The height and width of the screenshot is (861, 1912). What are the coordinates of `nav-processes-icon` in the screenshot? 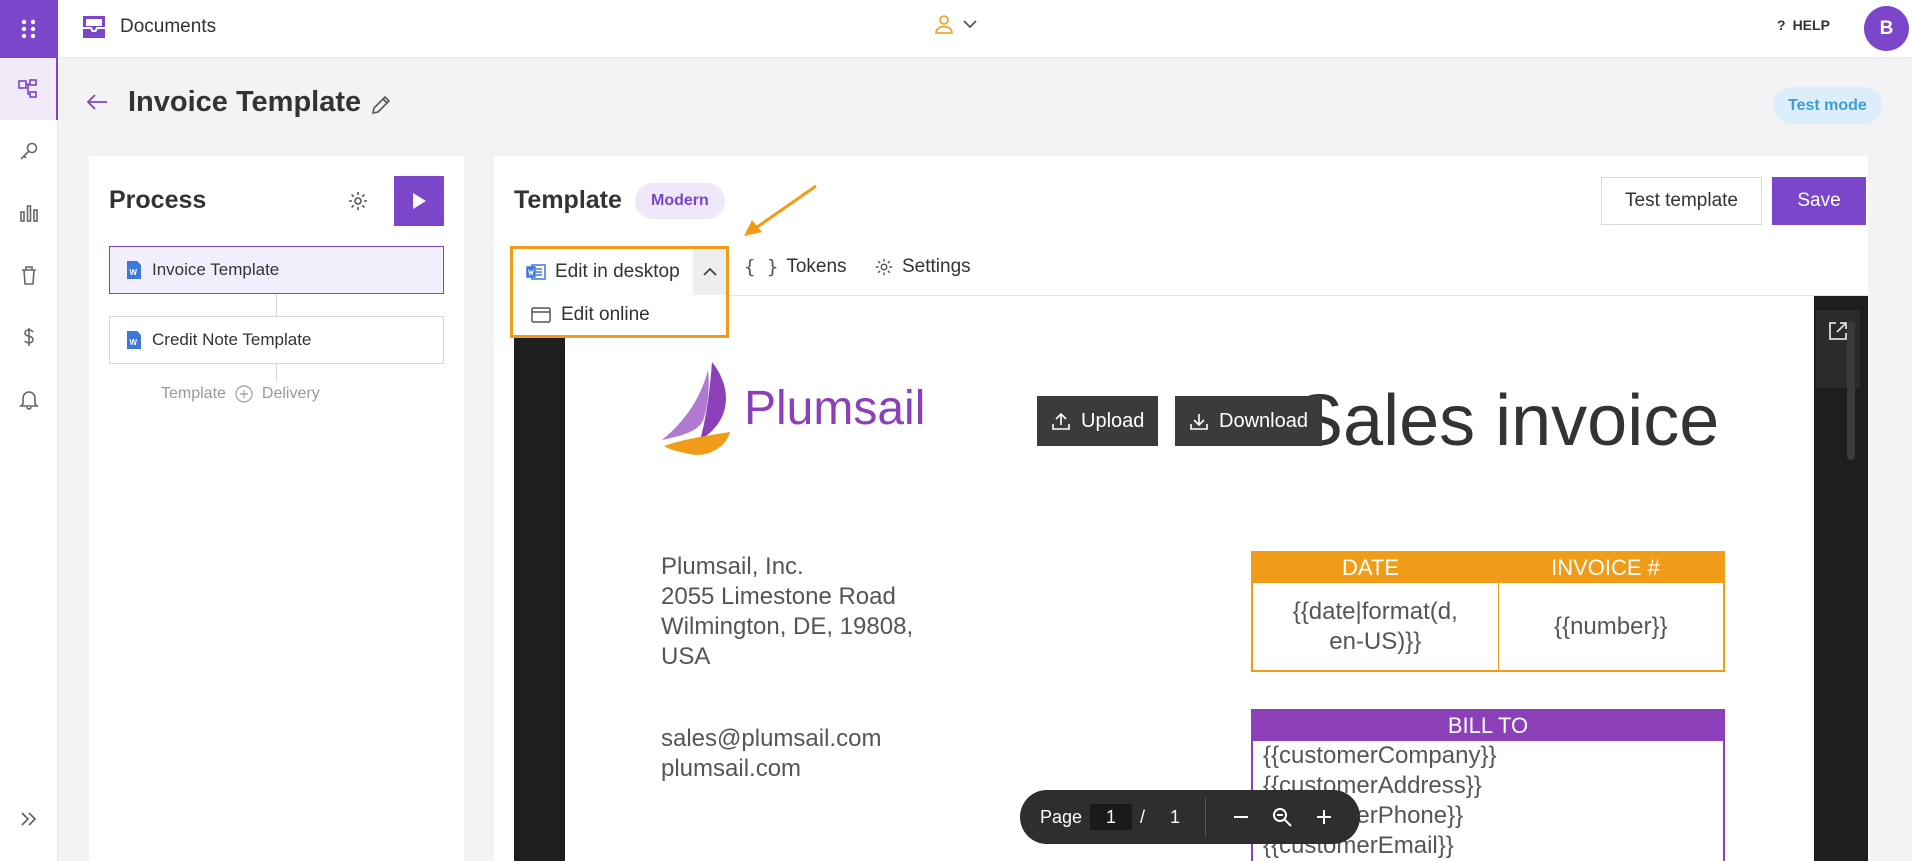 It's located at (29, 89).